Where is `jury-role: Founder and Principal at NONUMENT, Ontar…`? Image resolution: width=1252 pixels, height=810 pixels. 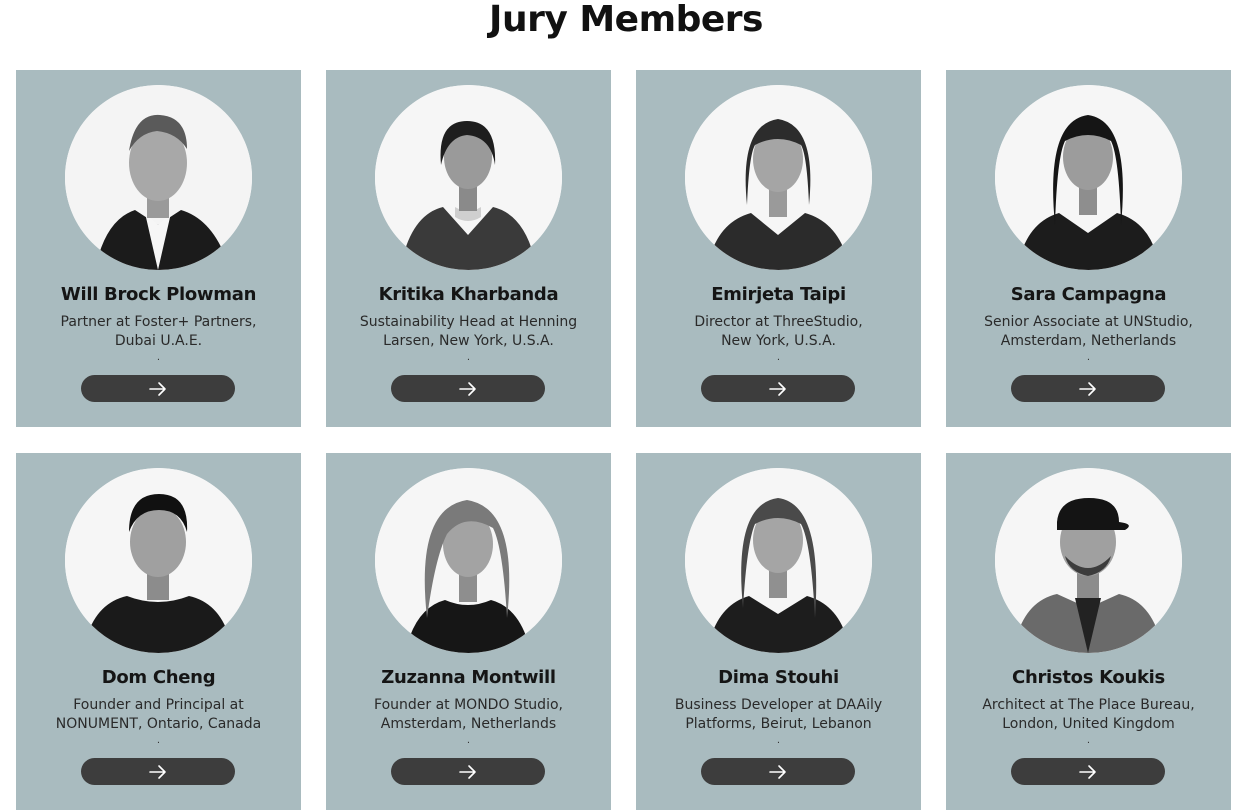 jury-role: Founder and Principal at NONUMENT, Ontar… is located at coordinates (158, 715).